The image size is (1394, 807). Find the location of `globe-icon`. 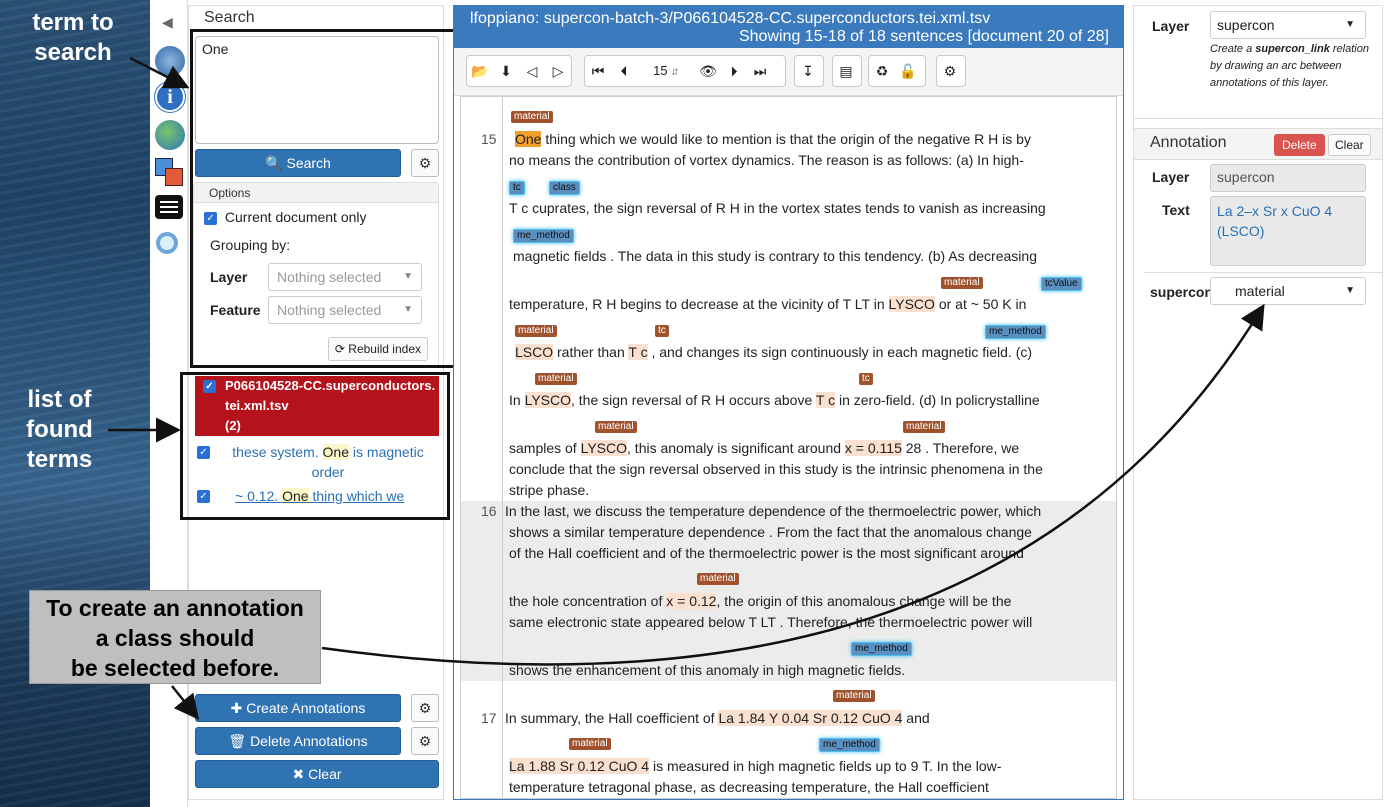

globe-icon is located at coordinates (170, 135).